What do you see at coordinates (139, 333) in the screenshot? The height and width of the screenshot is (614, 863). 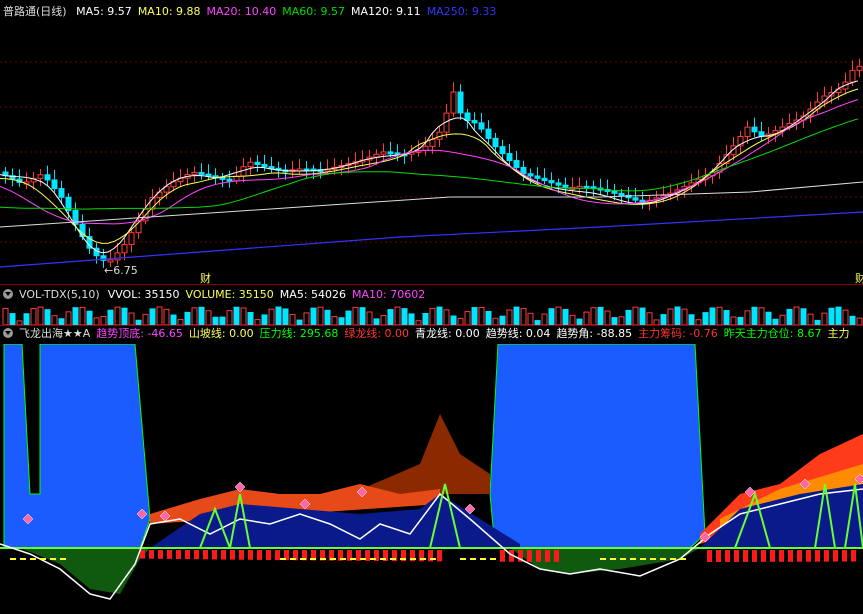 I see `indicator-value-0: 趋势顶底: -46.65` at bounding box center [139, 333].